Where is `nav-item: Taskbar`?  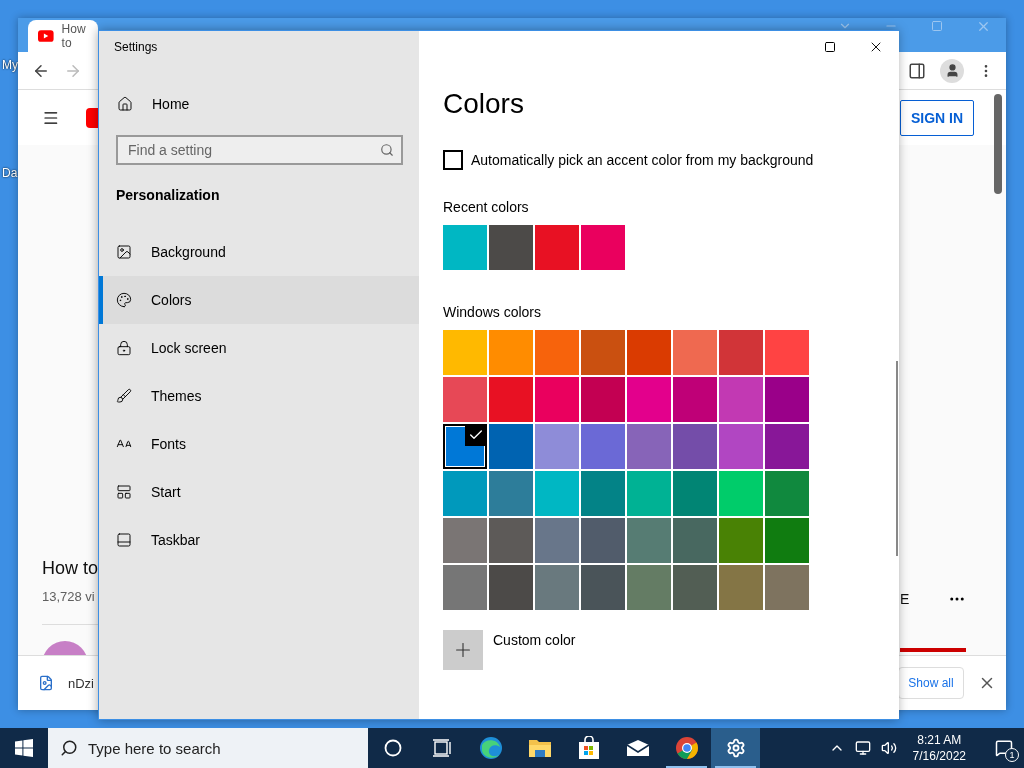
nav-item: Taskbar is located at coordinates (259, 540).